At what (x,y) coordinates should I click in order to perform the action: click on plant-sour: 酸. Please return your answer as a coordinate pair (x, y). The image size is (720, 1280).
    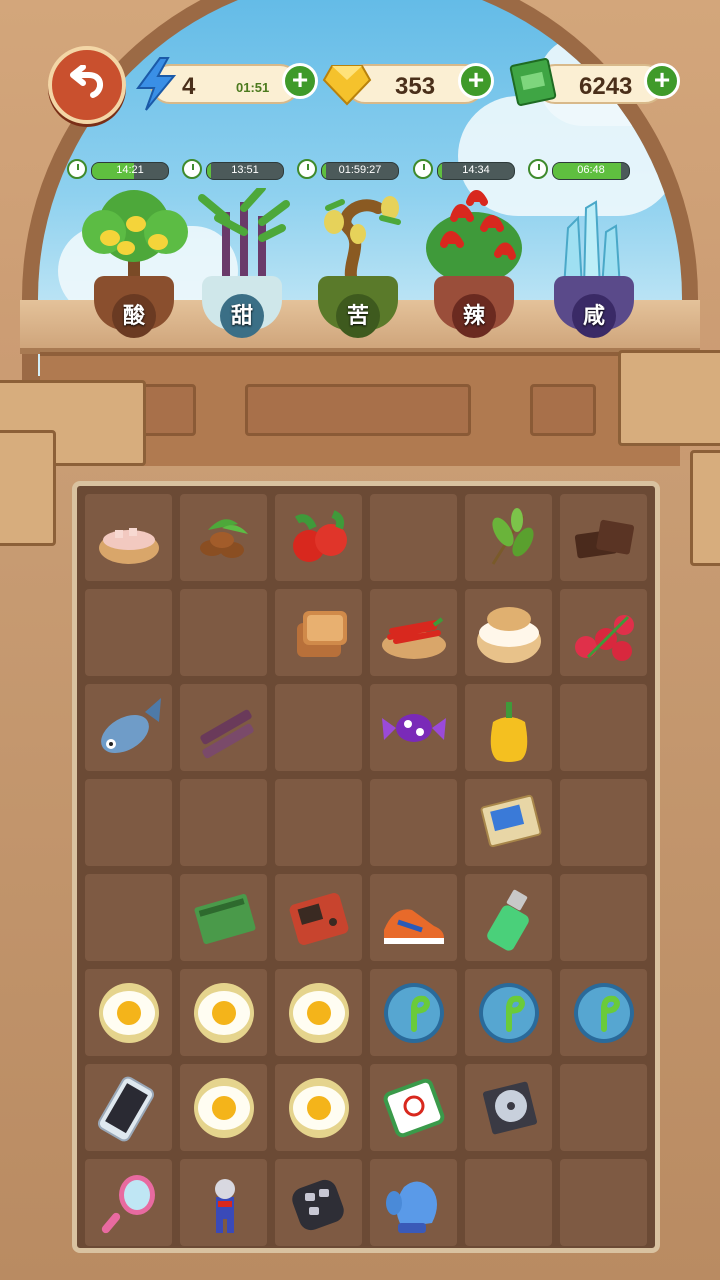
    Looking at the image, I should click on (134, 263).